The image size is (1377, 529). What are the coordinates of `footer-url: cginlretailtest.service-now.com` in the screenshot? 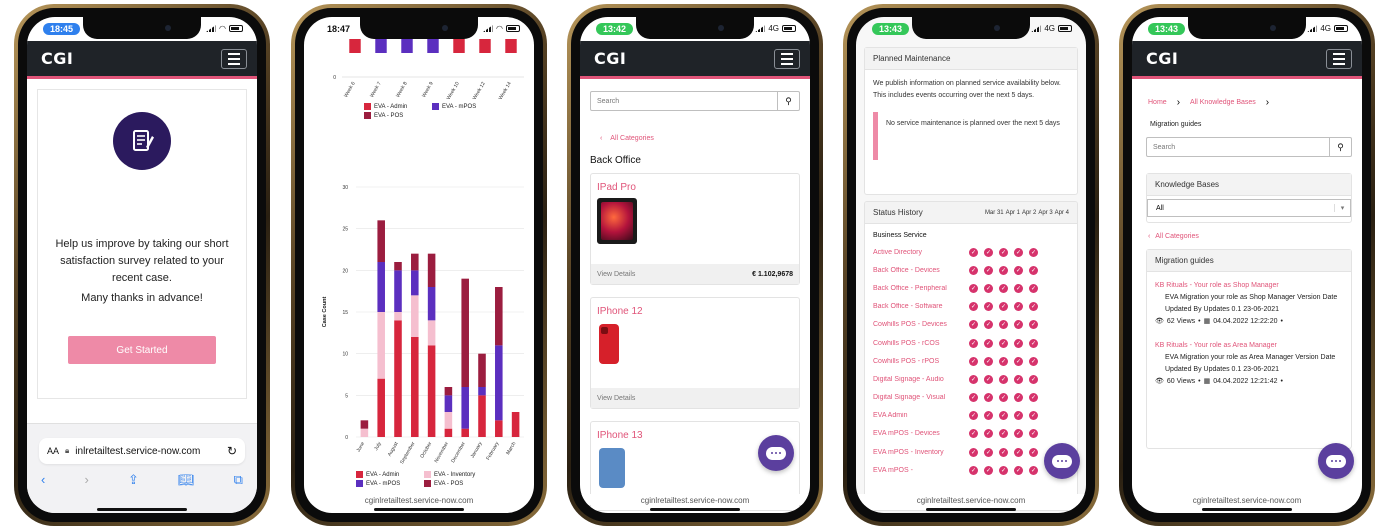 It's located at (971, 499).